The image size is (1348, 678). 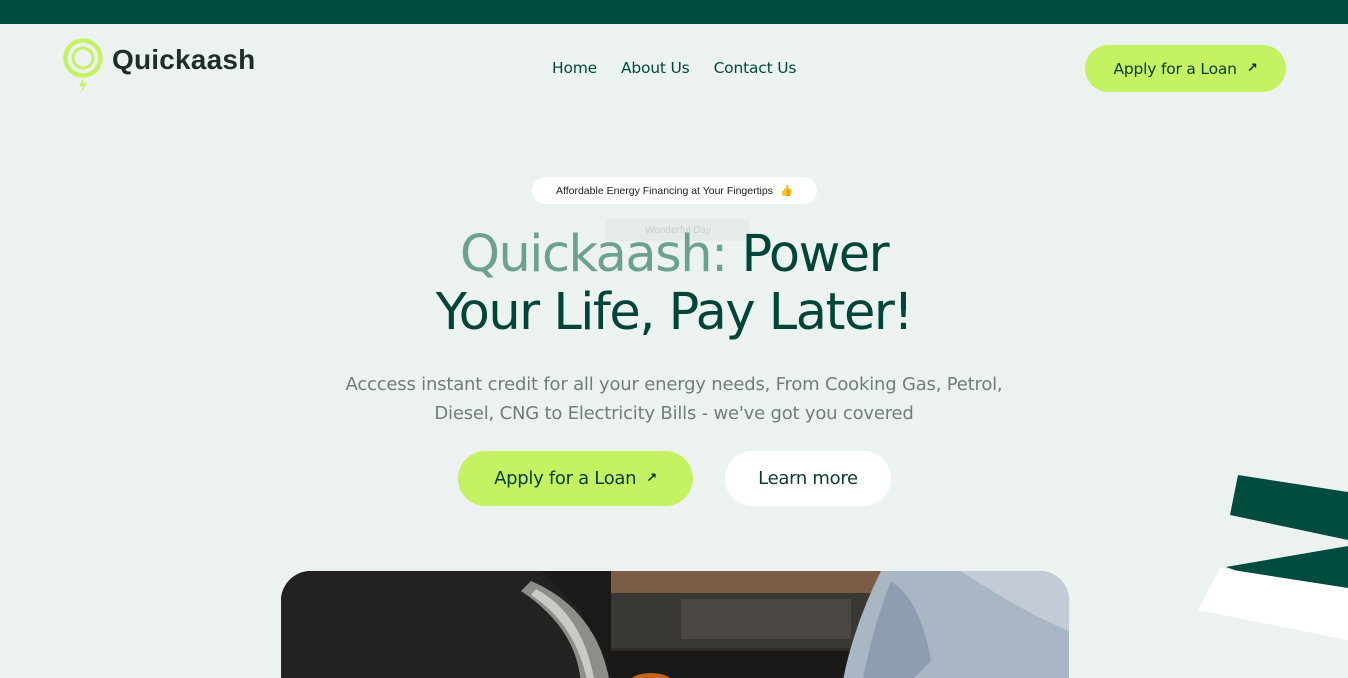 I want to click on hero-title-line2: Your Life, Pay Later!, so click(x=674, y=312).